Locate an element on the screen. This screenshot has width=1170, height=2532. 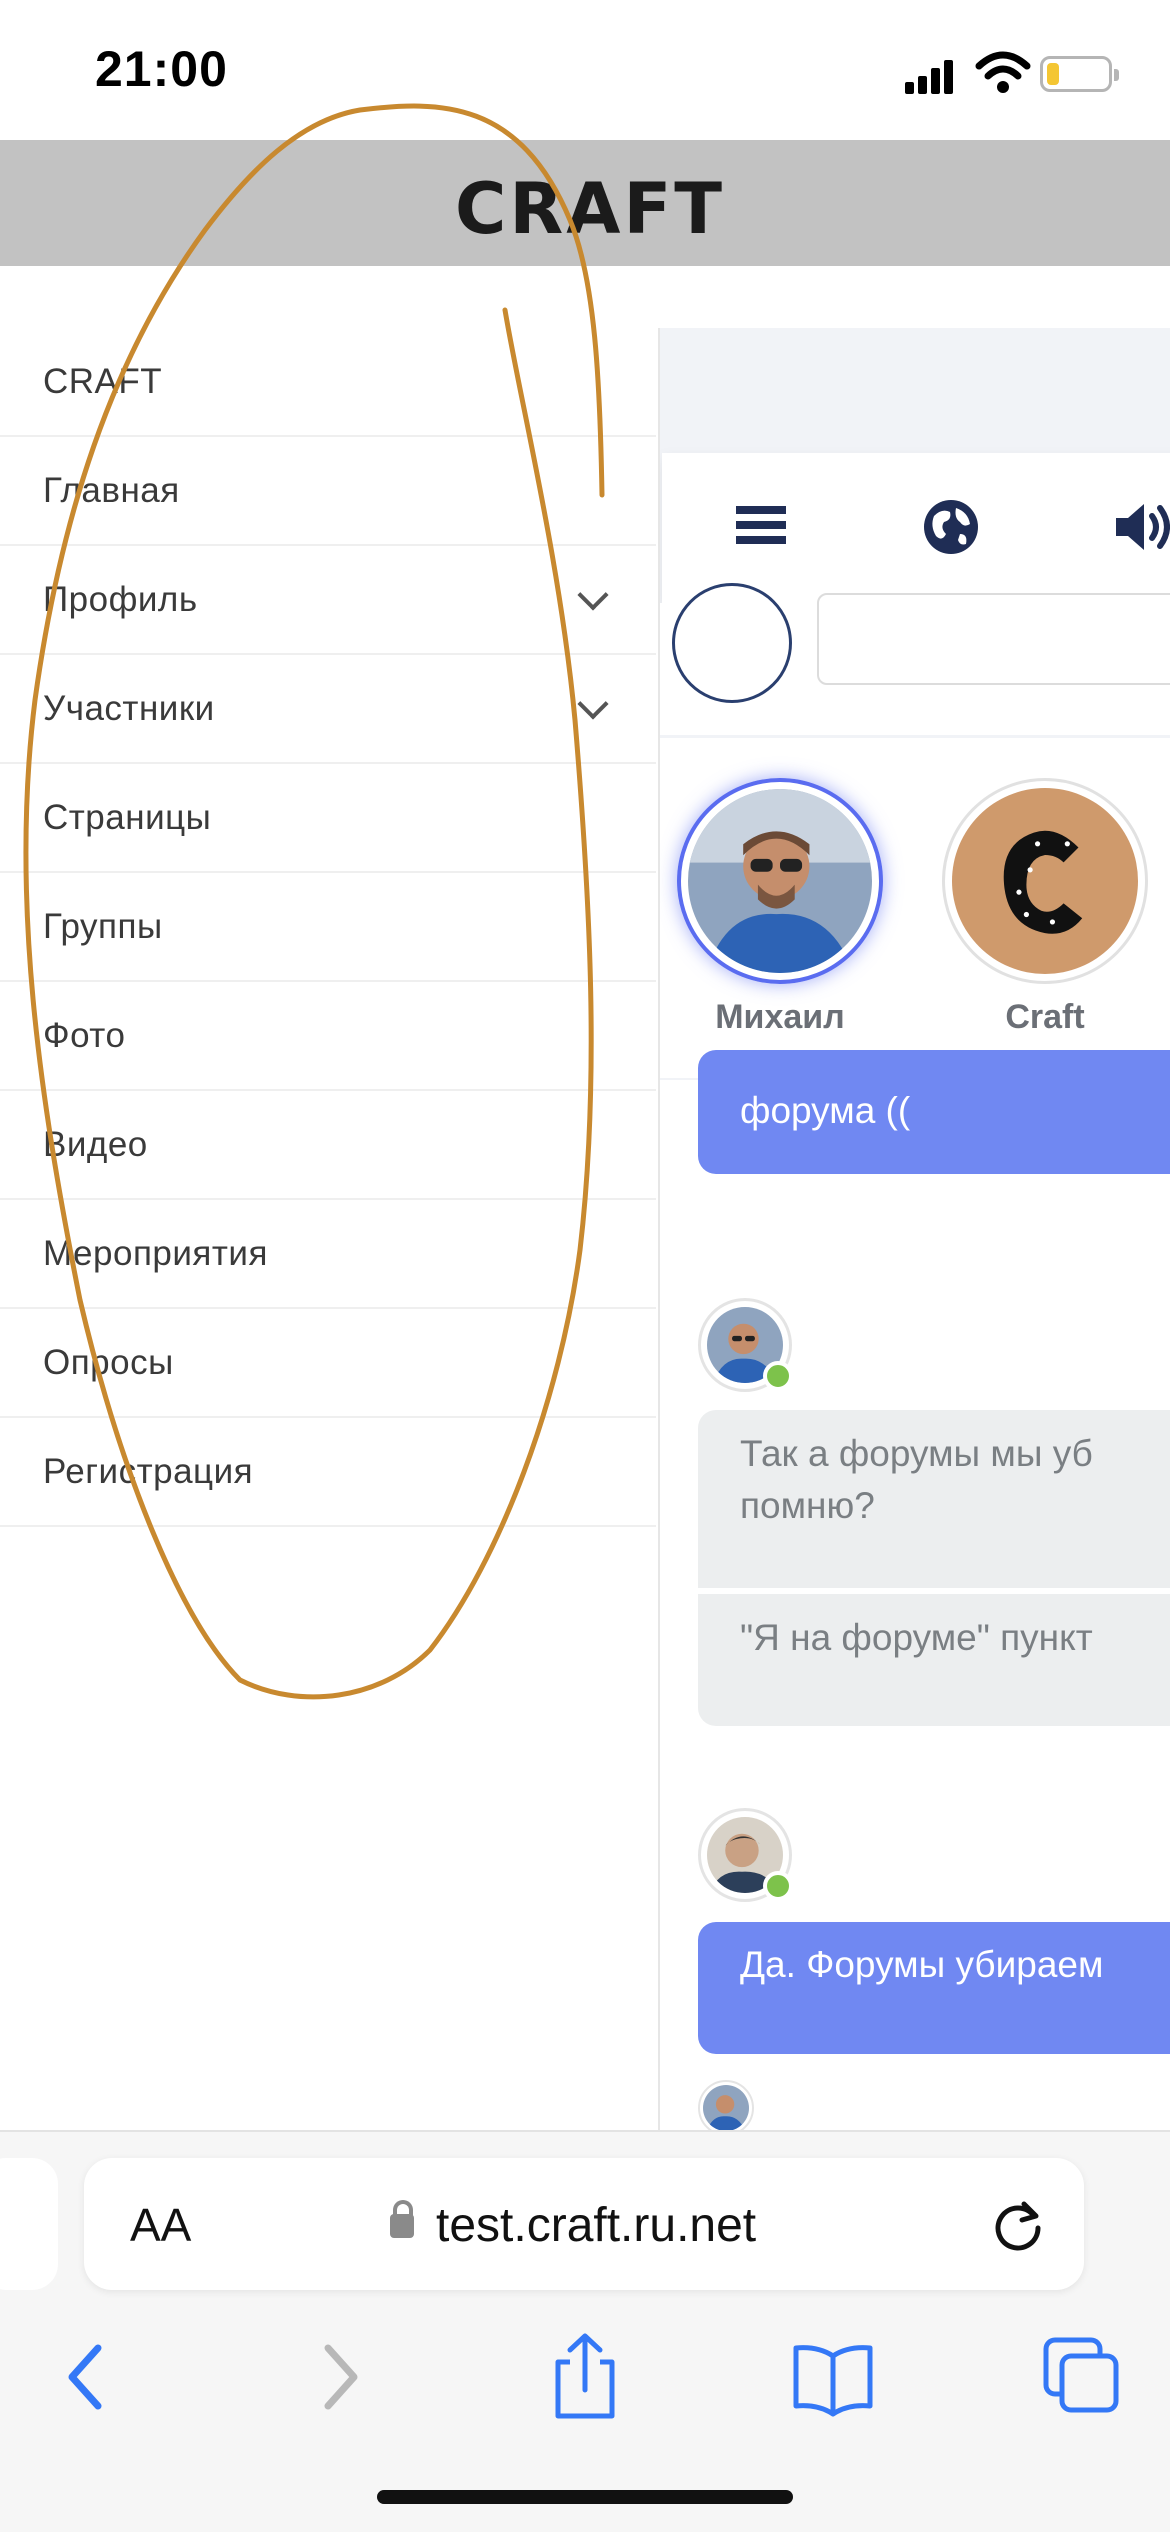
tabs-icon is located at coordinates (1081, 2377).